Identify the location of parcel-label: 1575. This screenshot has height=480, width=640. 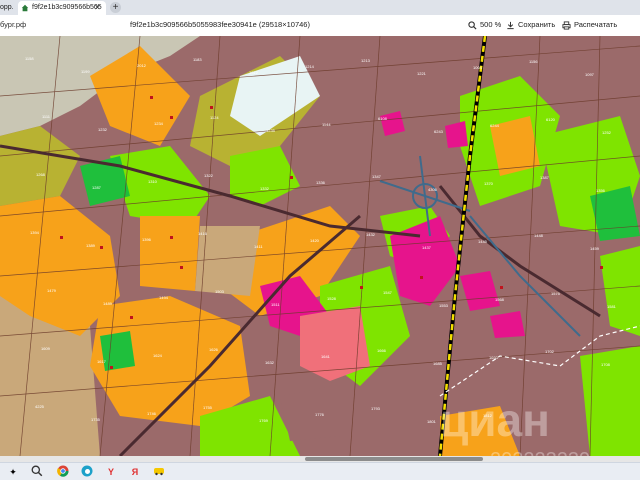
(556, 293).